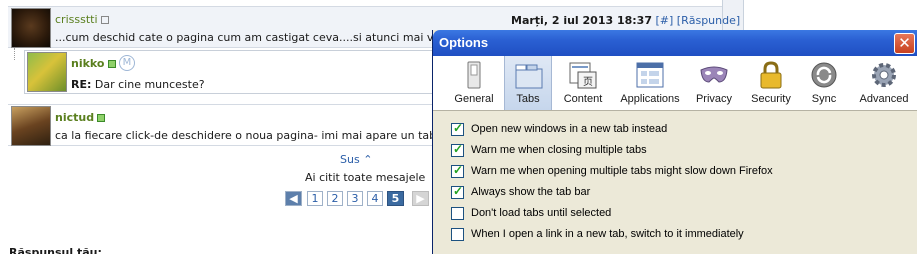 This screenshot has height=254, width=917. I want to click on tab-content: 页 Content, so click(583, 83).